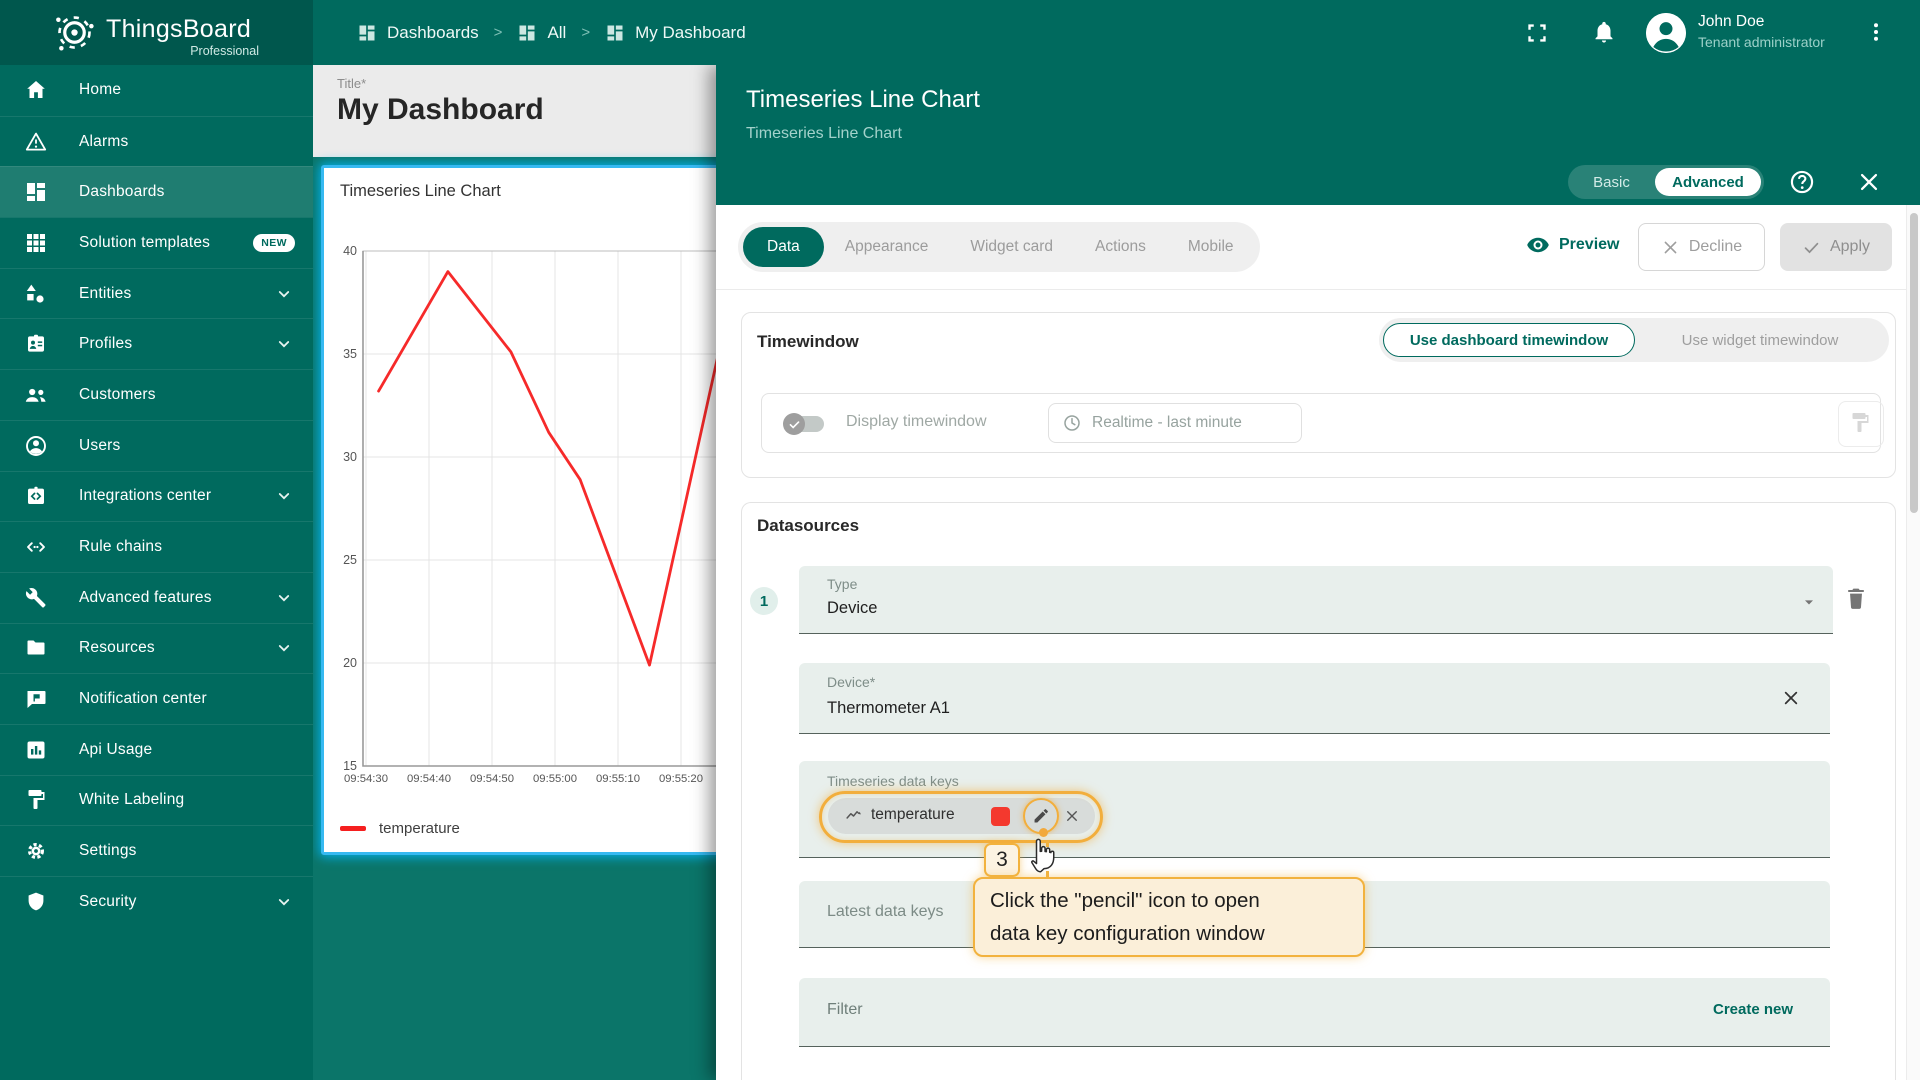  I want to click on notifications-bell-icon, so click(1604, 32).